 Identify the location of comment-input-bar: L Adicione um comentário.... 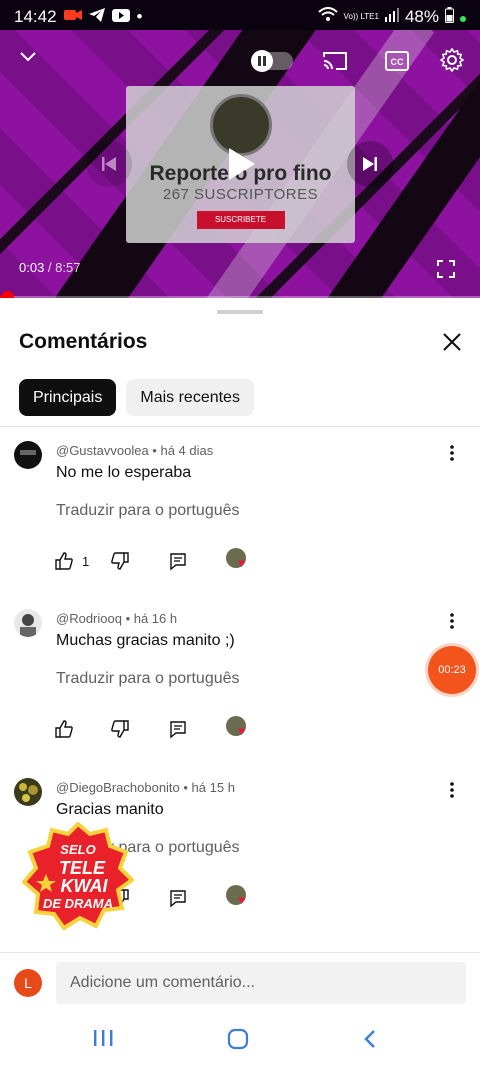
(240, 983).